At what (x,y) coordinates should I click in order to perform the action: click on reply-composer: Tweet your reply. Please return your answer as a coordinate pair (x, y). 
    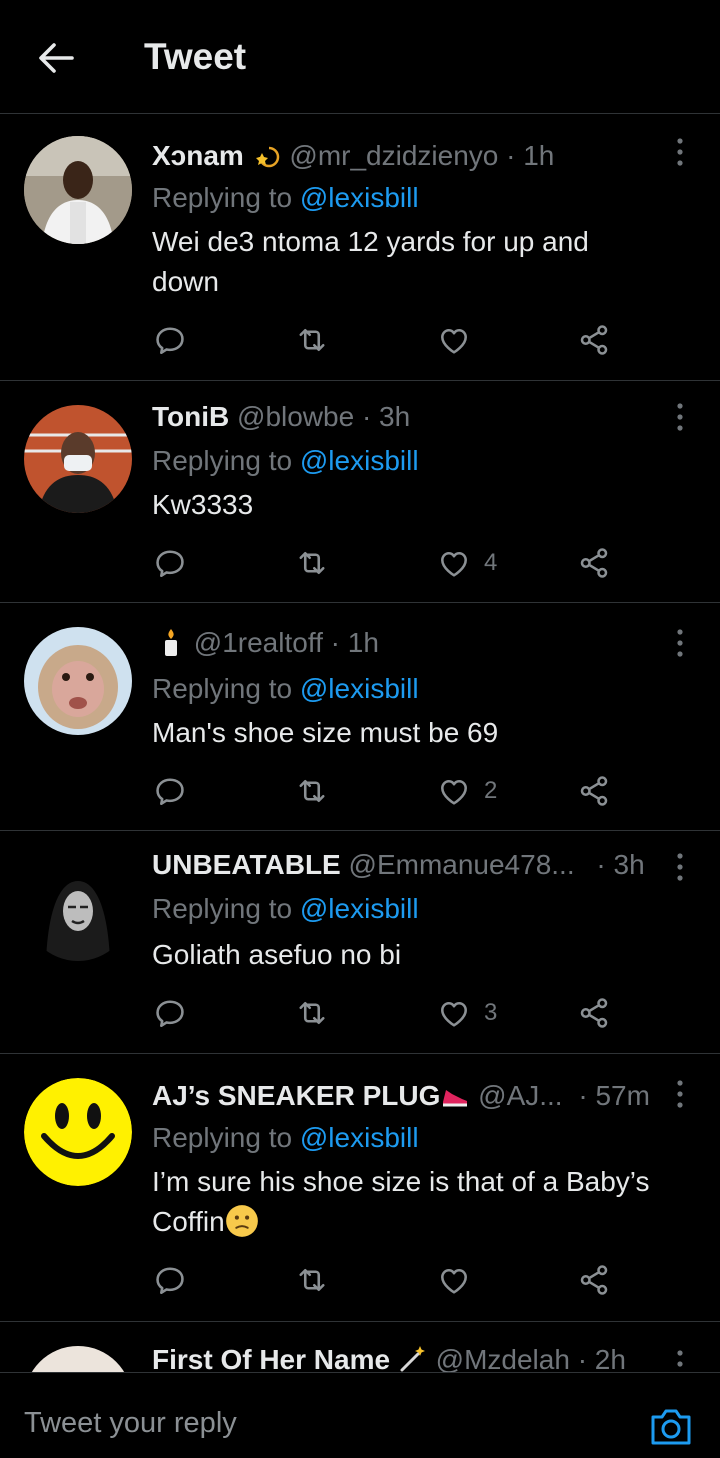
    Looking at the image, I should click on (360, 1415).